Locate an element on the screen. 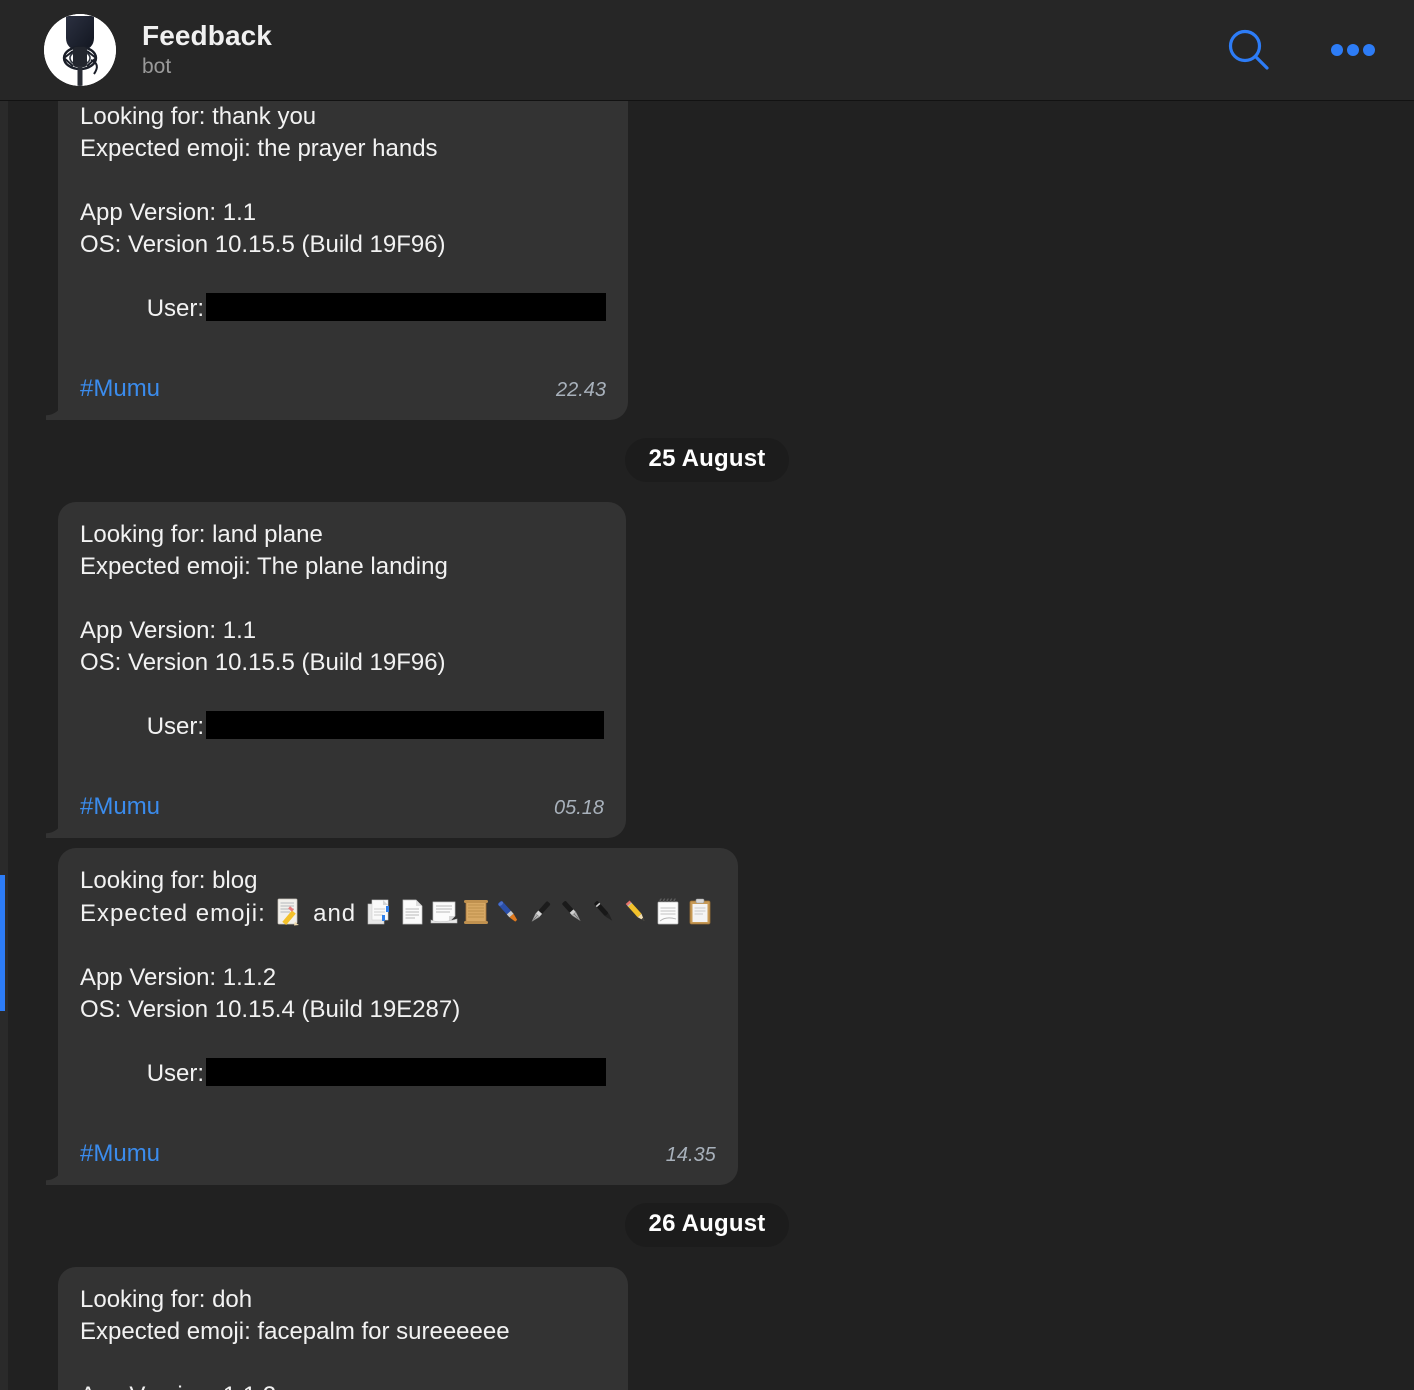 This screenshot has height=1390, width=1414. date-divider: 25 August is located at coordinates (707, 460).